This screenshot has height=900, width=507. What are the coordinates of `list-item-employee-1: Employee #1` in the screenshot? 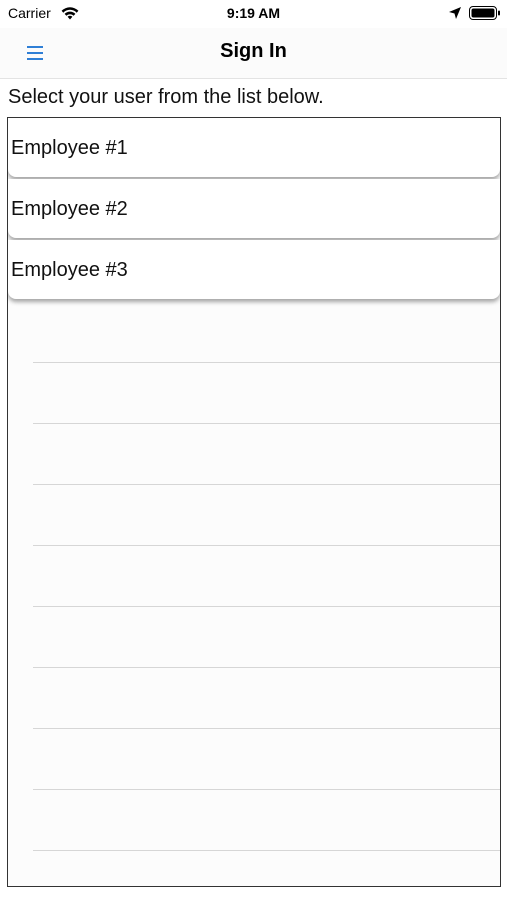 It's located at (254, 147).